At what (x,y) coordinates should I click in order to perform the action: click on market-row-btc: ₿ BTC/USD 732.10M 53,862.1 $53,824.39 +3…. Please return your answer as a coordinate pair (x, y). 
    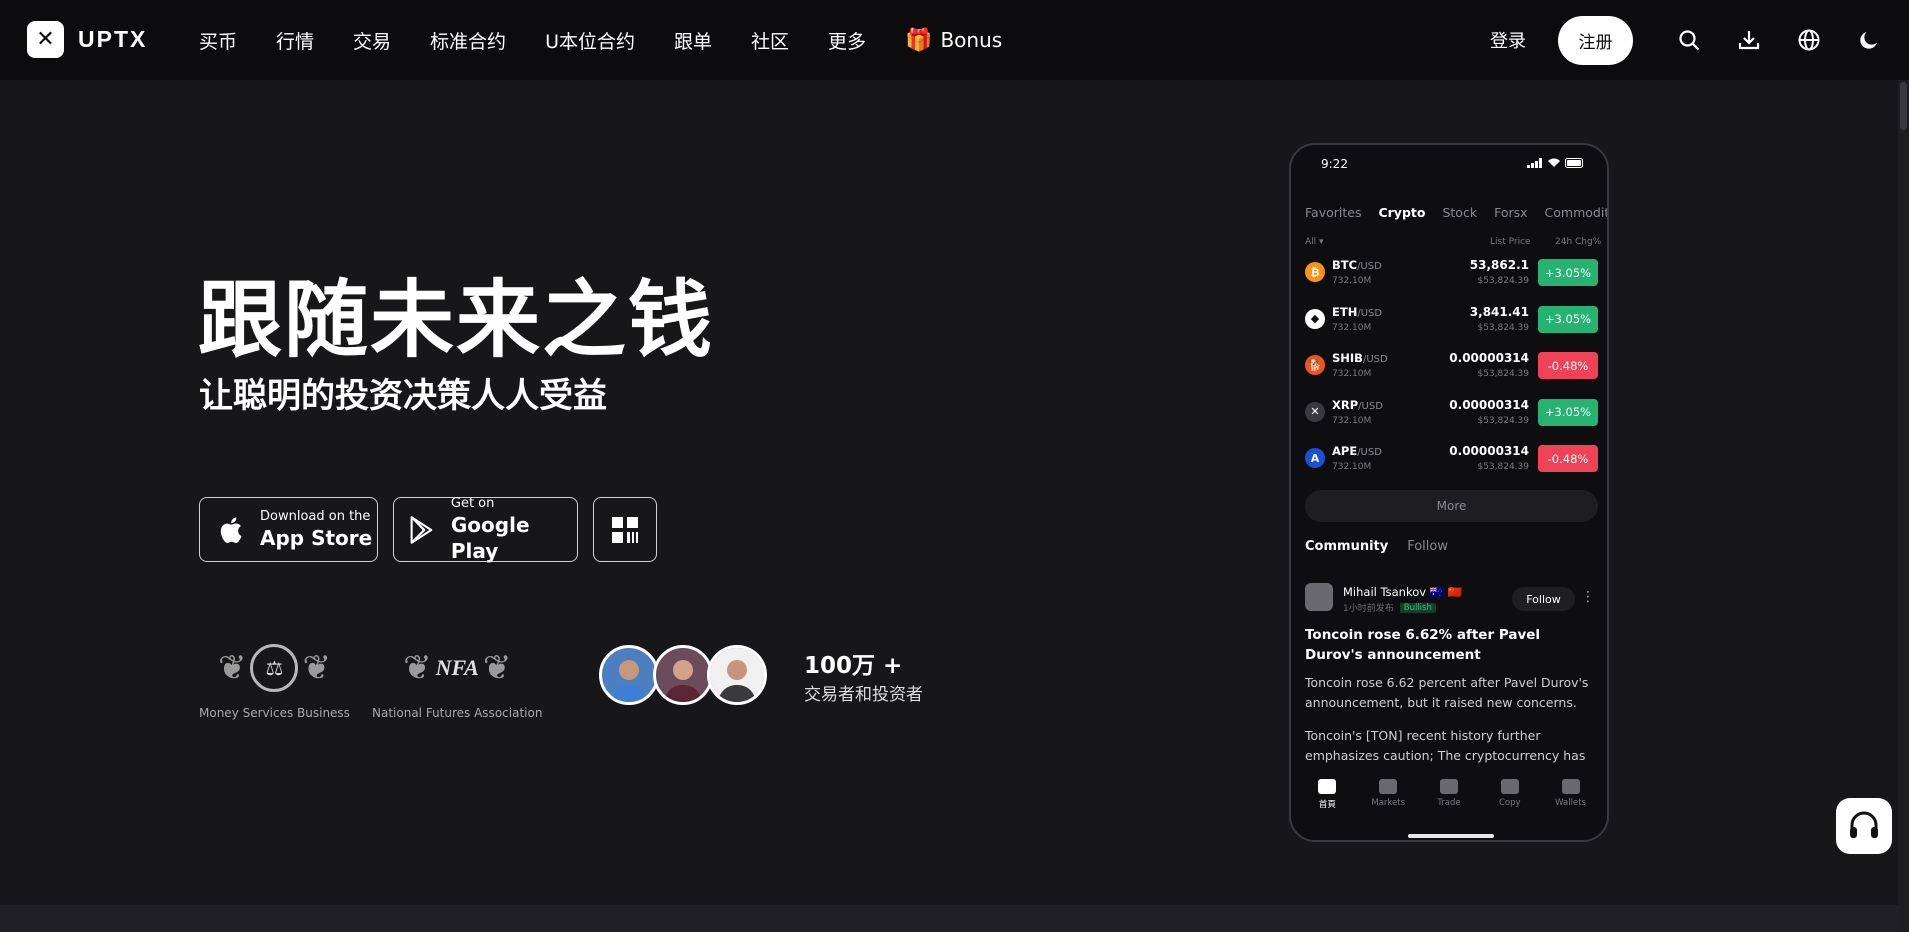
    Looking at the image, I should click on (1451, 276).